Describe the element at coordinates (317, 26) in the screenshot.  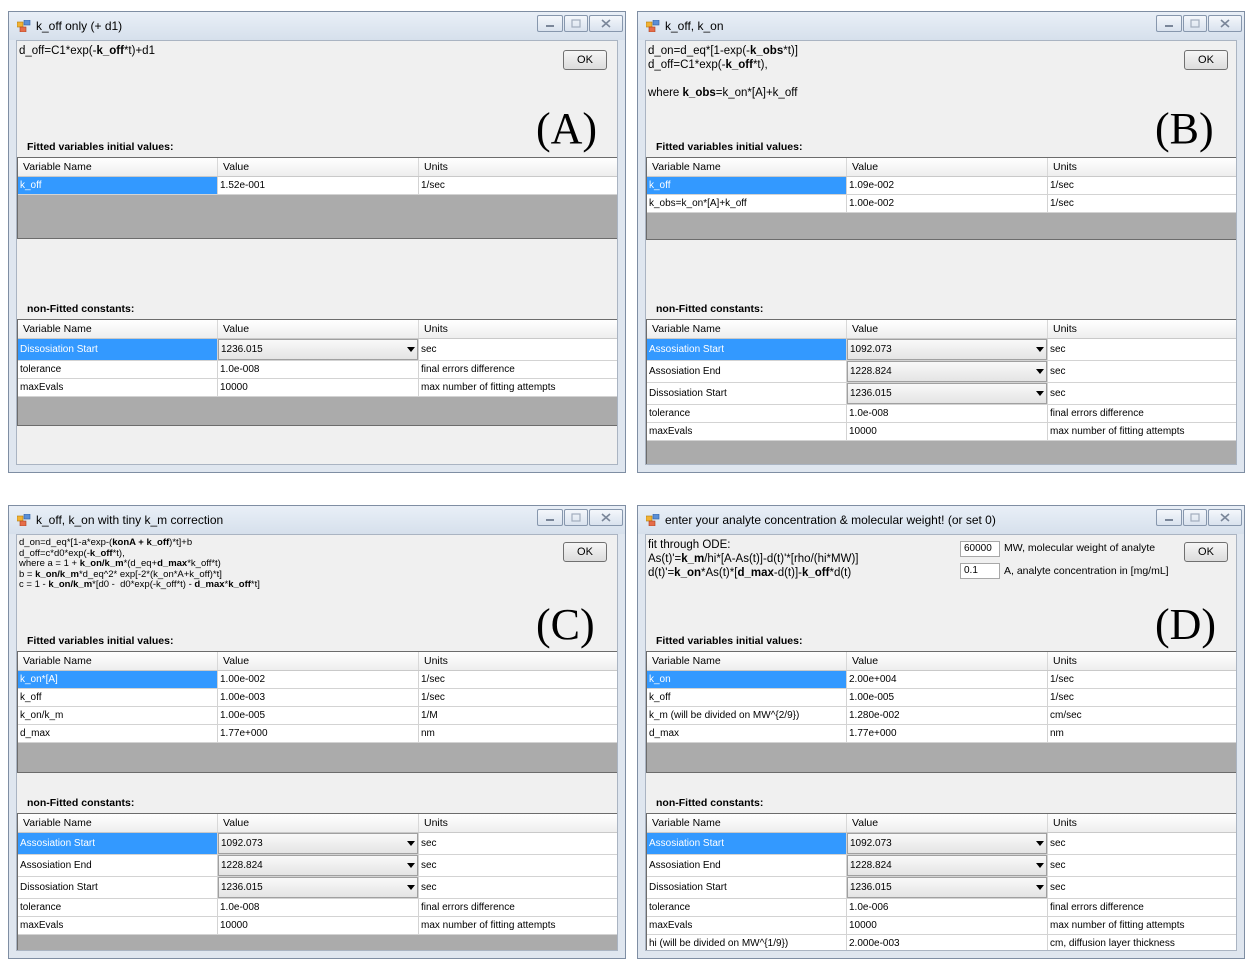
I see `title-bar: k_off only (+ d1)` at that location.